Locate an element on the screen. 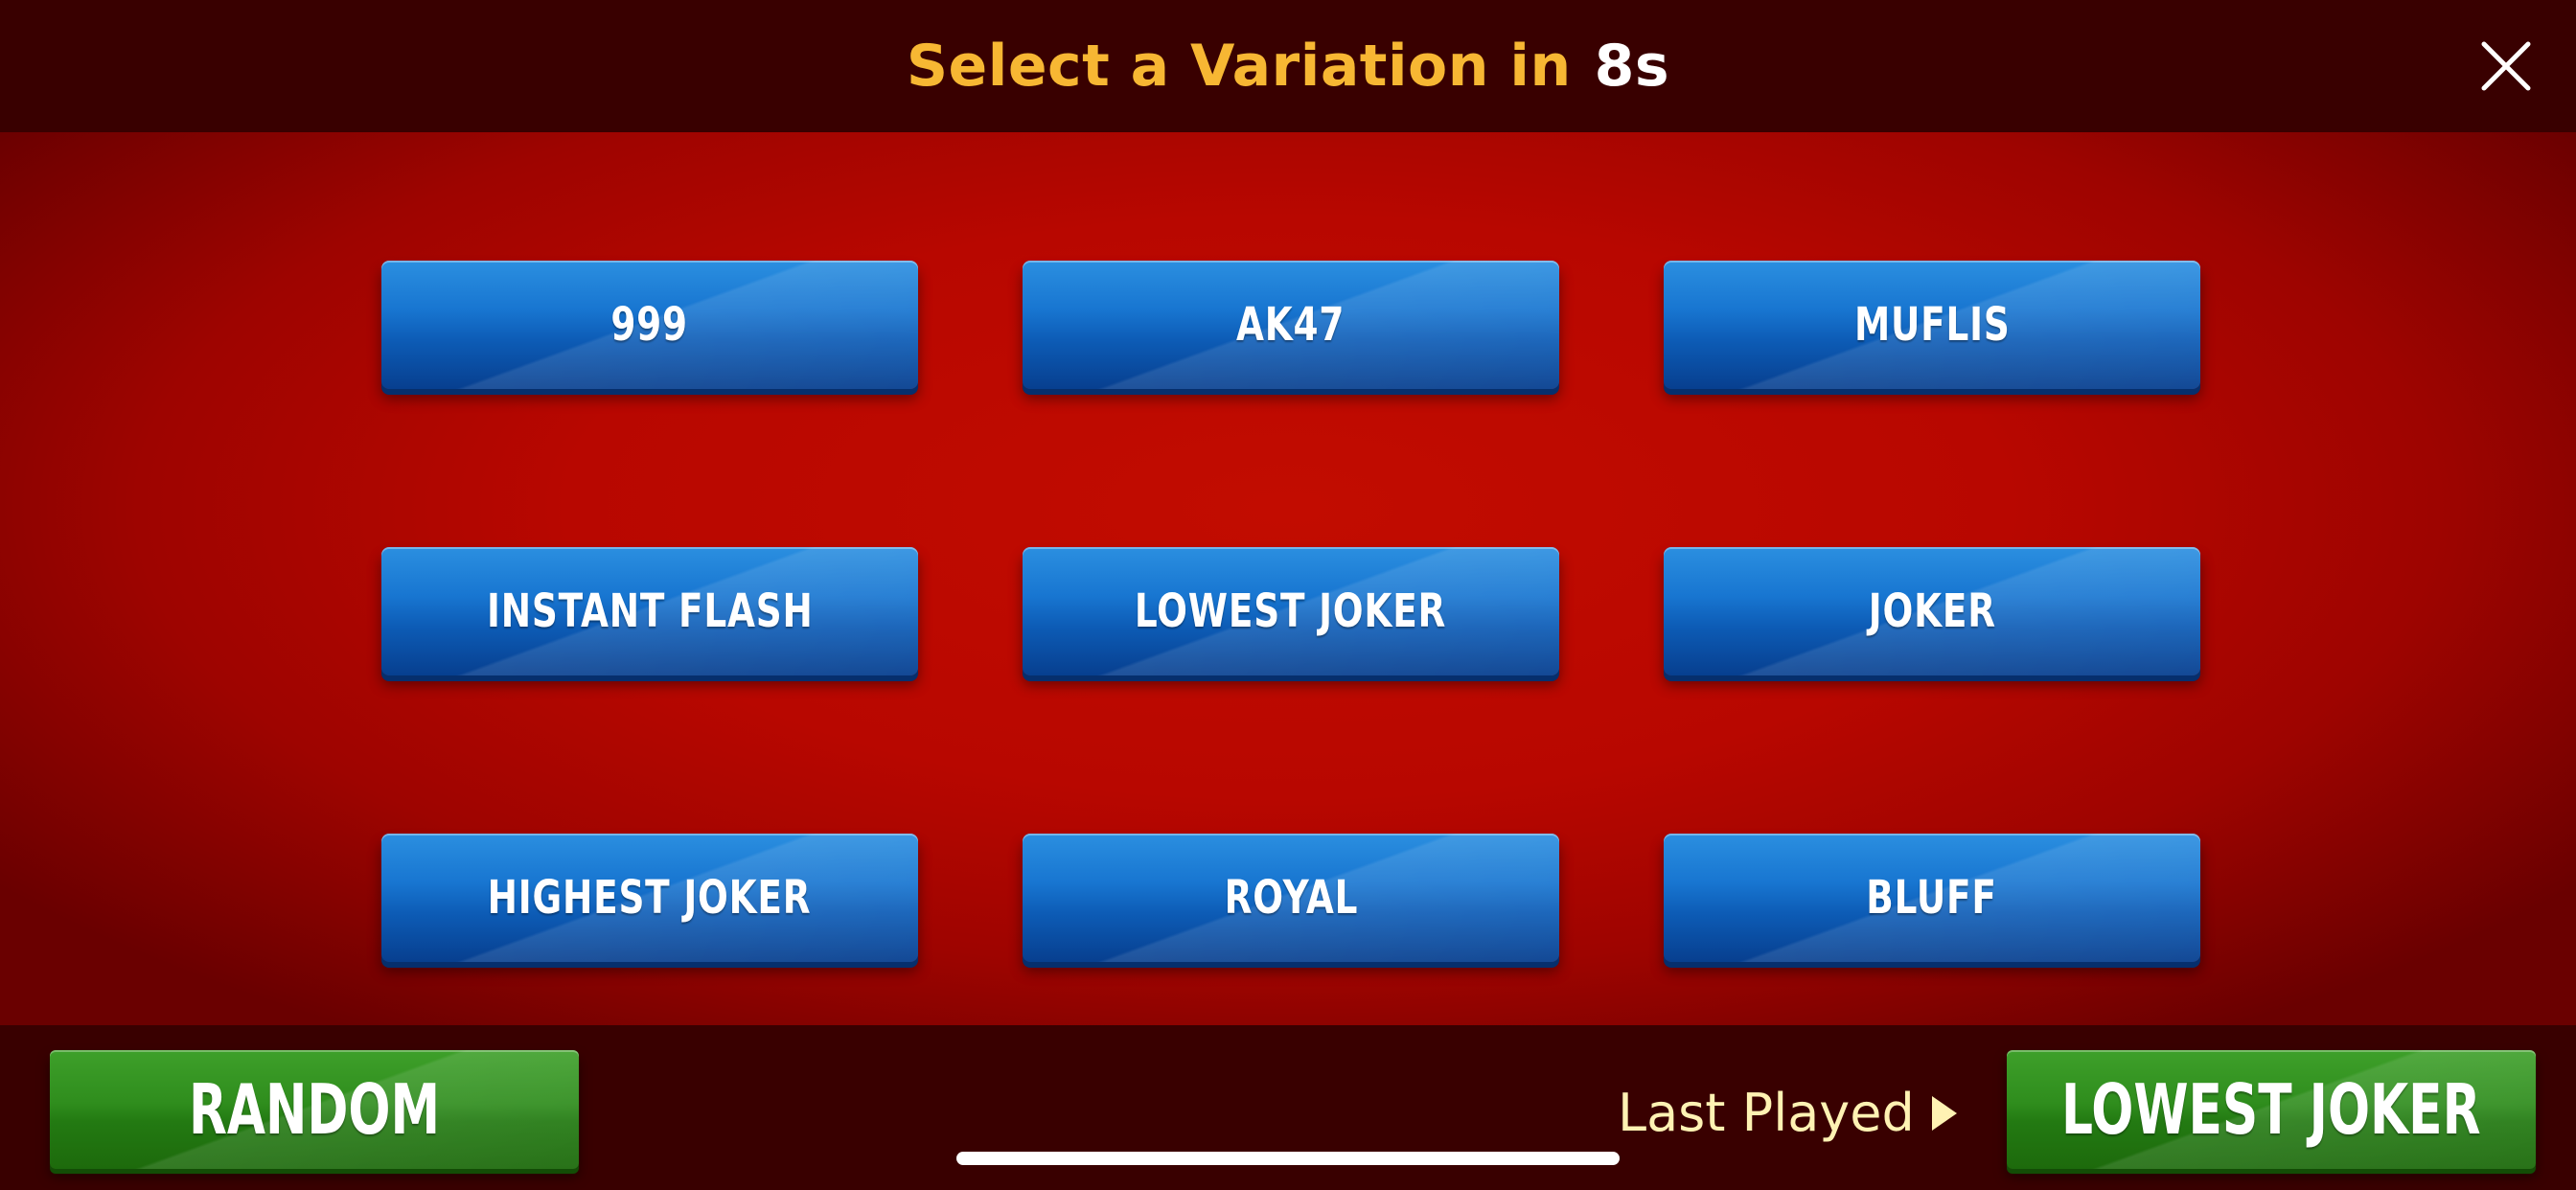 The image size is (2576, 1190). variation-button-ak47: AK47 is located at coordinates (1291, 325).